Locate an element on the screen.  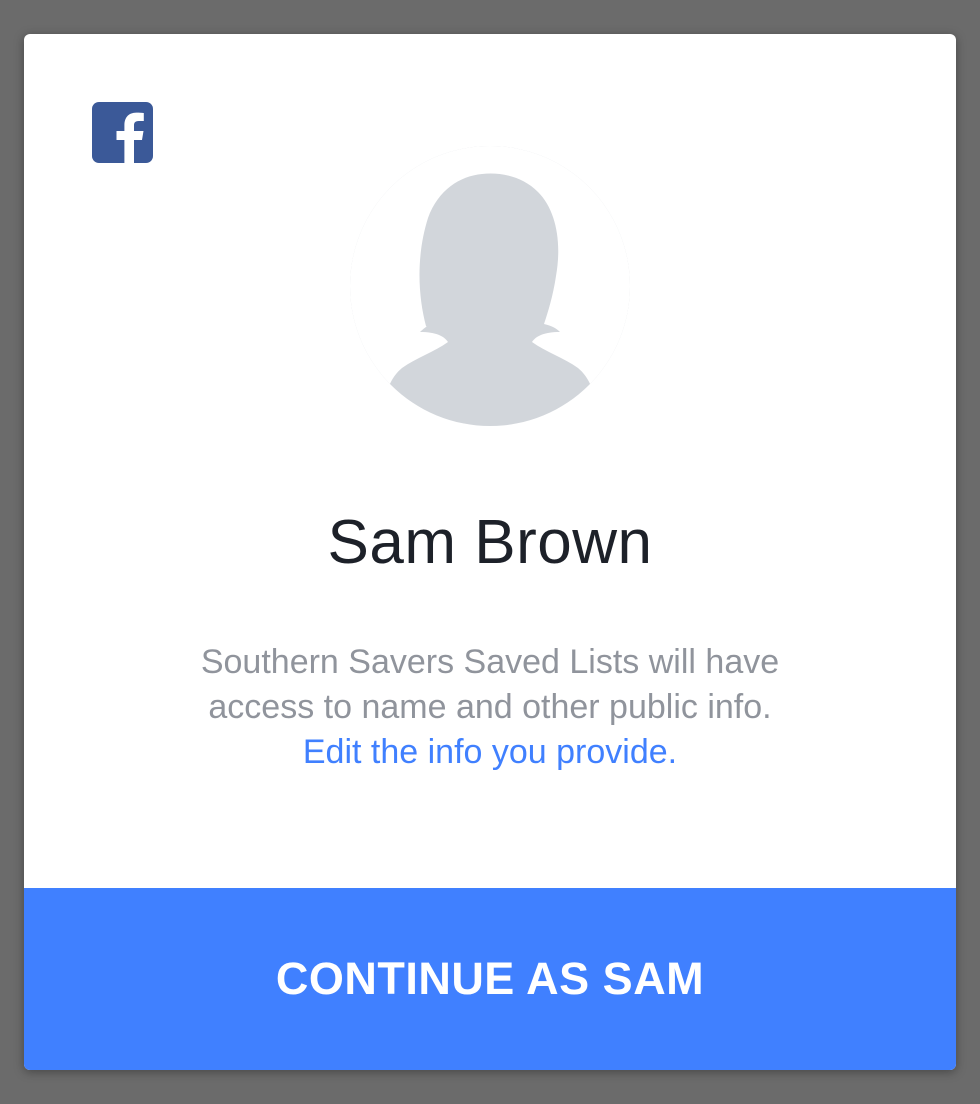
permission-text-line-2: access to name and other public info. is located at coordinates (490, 707).